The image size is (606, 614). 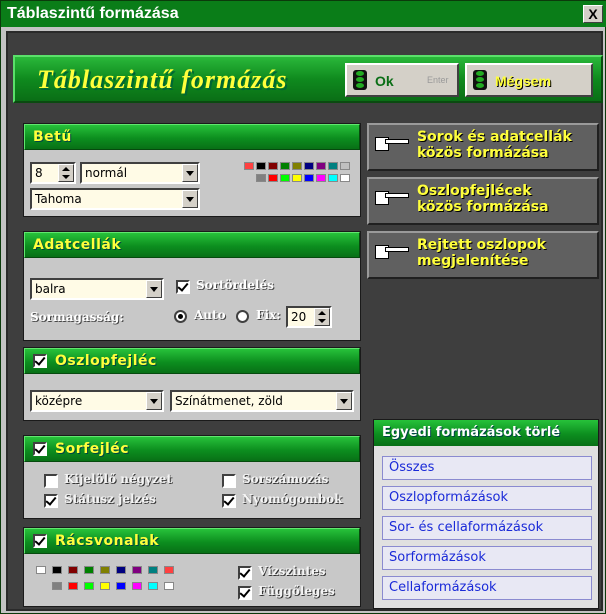 What do you see at coordinates (487, 528) in the screenshot?
I see `clear-row-cell-format-button: Sor- és cellaformázások` at bounding box center [487, 528].